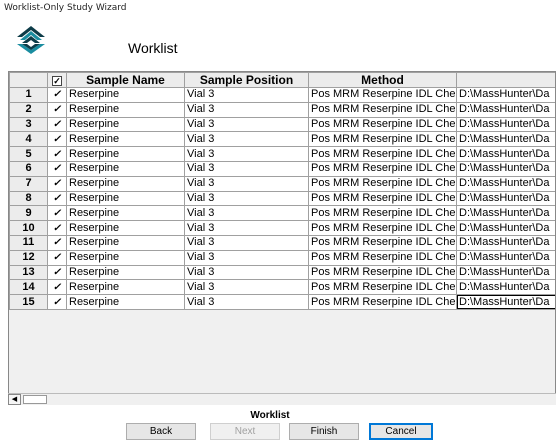 This screenshot has height=440, width=556. What do you see at coordinates (57, 80) in the screenshot?
I see `select-all-checkbox: ✓` at bounding box center [57, 80].